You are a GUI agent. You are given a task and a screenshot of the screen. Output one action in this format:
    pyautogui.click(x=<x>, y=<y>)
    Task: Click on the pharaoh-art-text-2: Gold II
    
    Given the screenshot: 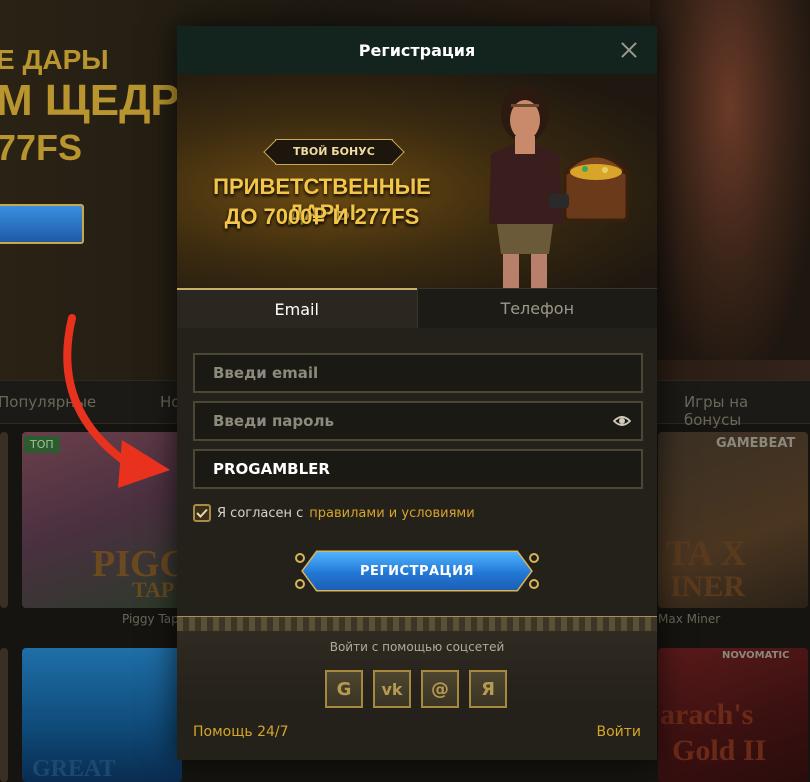 What is the action you would take?
    pyautogui.click(x=719, y=750)
    